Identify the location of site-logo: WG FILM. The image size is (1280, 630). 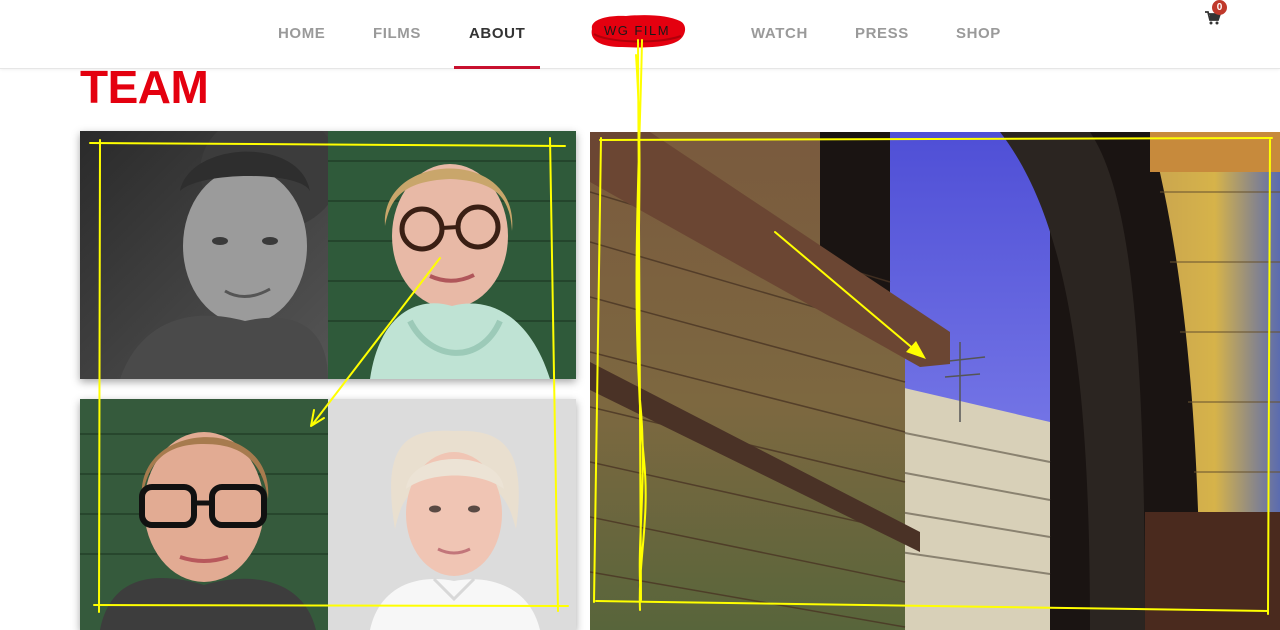
(637, 31).